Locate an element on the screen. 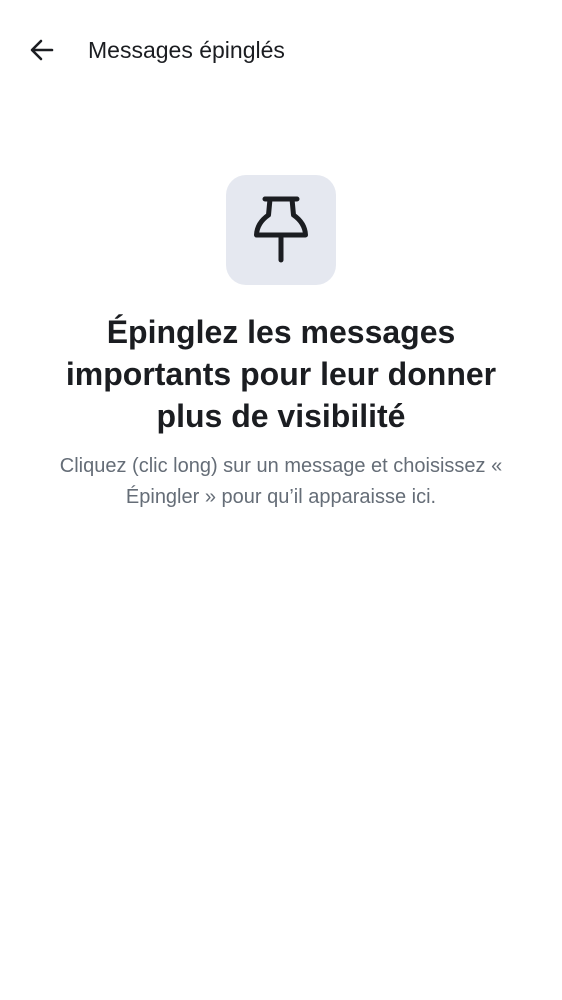 The image size is (562, 1000). pin-icon-tile is located at coordinates (281, 230).